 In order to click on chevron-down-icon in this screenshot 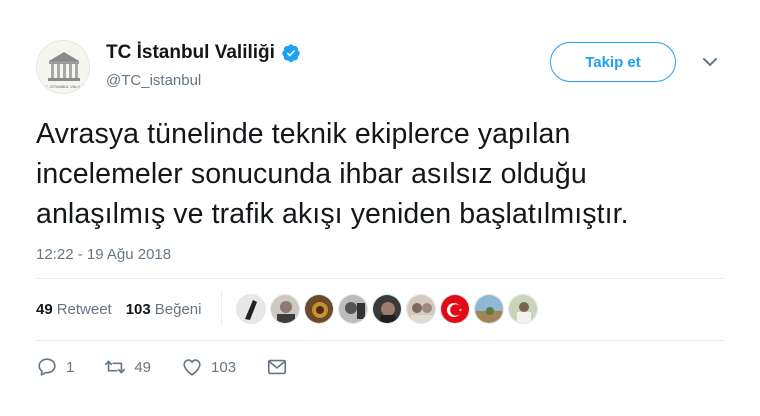, I will do `click(710, 62)`.